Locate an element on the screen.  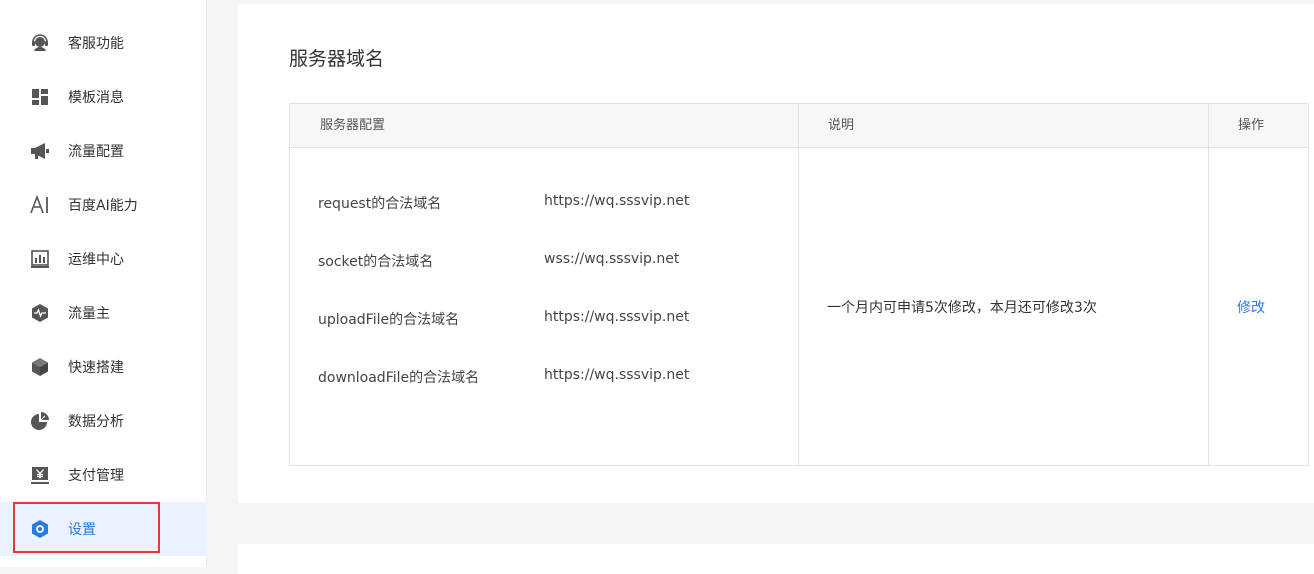
next-card is located at coordinates (776, 559).